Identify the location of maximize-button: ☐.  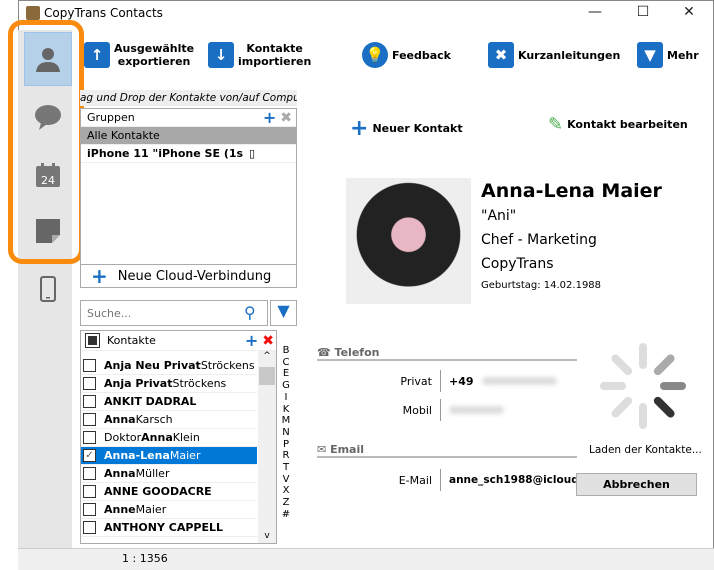
(643, 12).